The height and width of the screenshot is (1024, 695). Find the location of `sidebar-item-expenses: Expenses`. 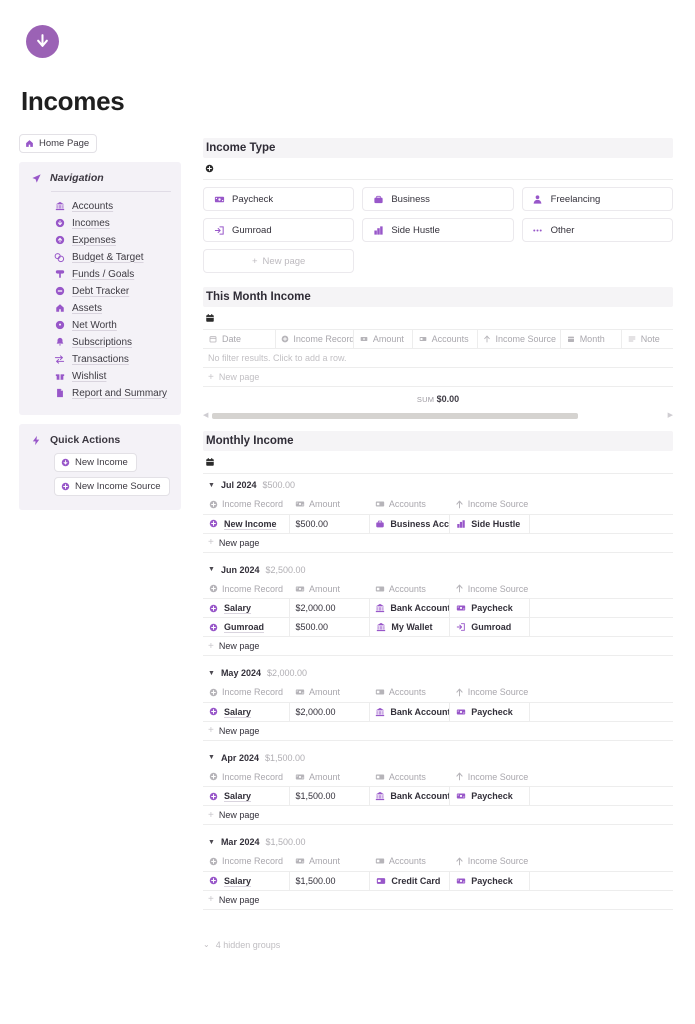

sidebar-item-expenses: Expenses is located at coordinates (112, 240).